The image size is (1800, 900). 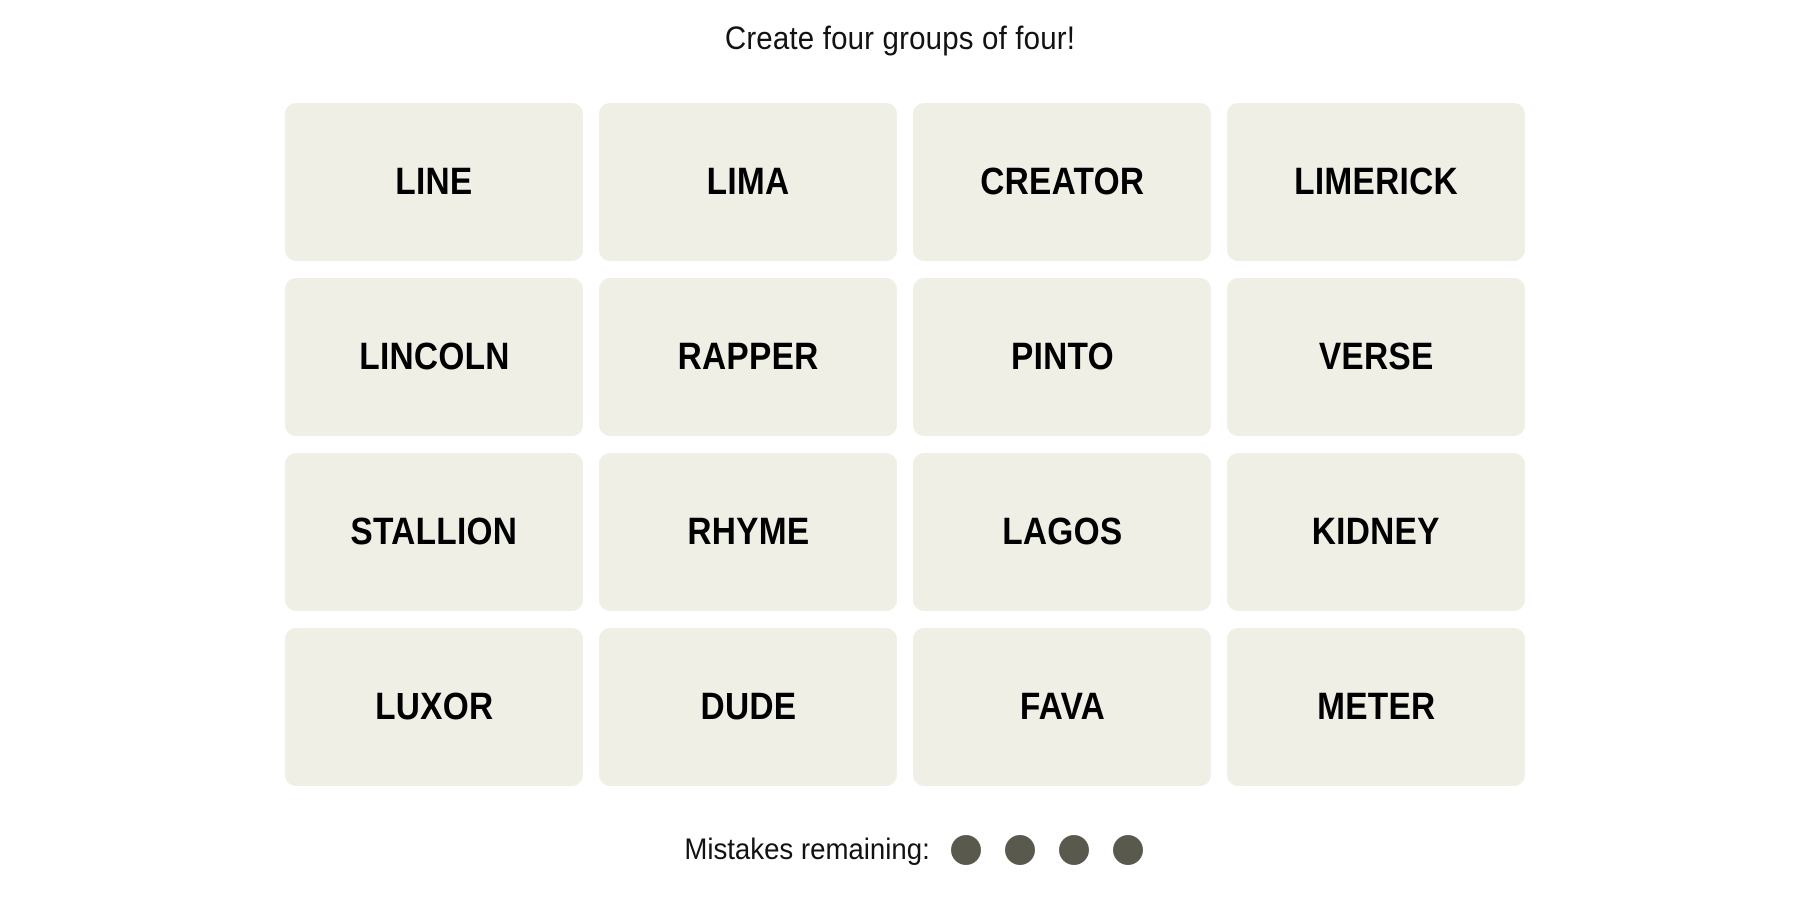 I want to click on word-tile: LUXOR, so click(x=434, y=707).